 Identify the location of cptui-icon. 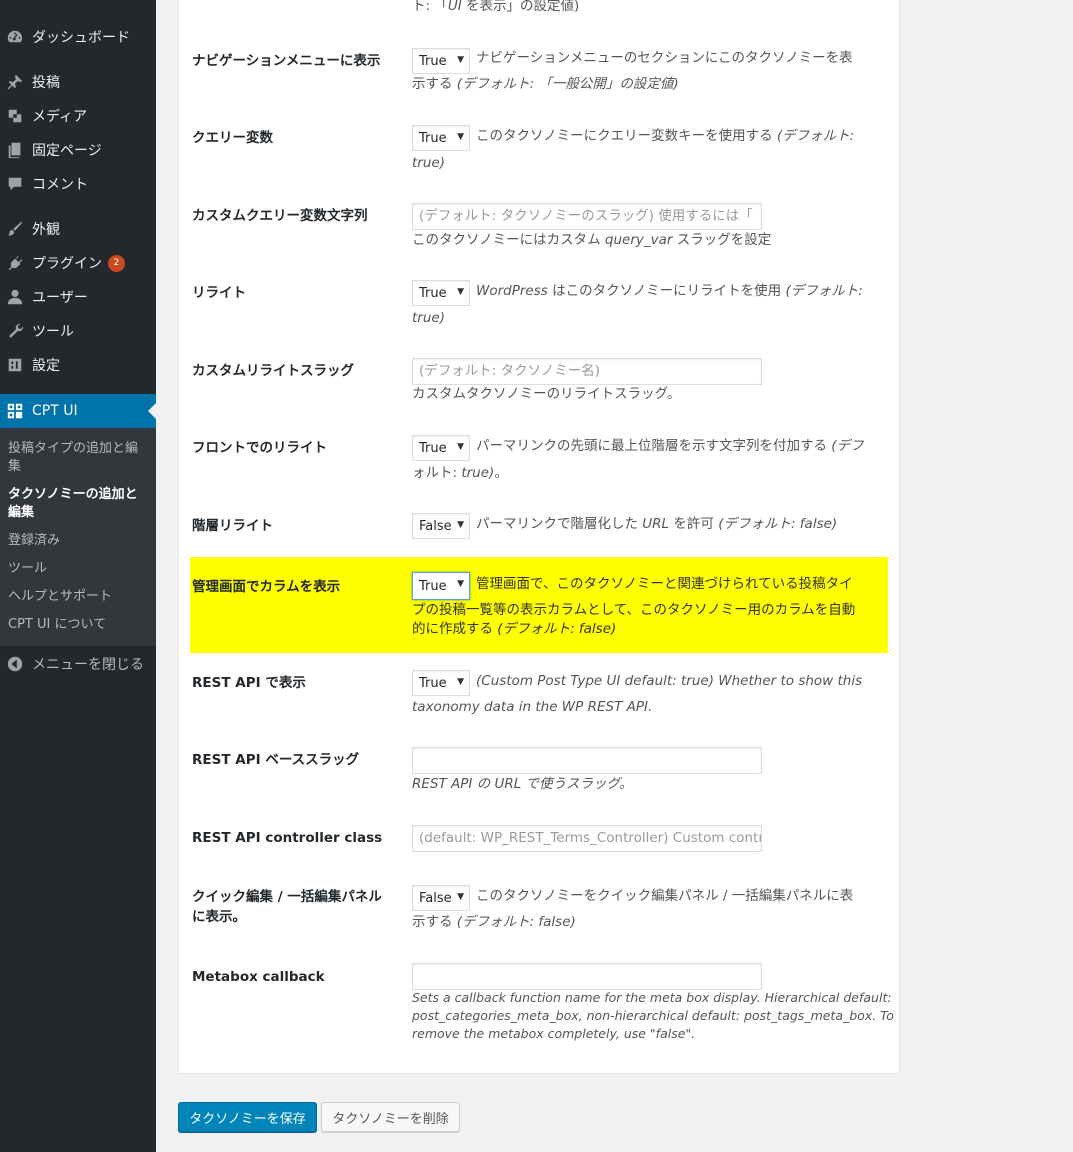
(15, 411).